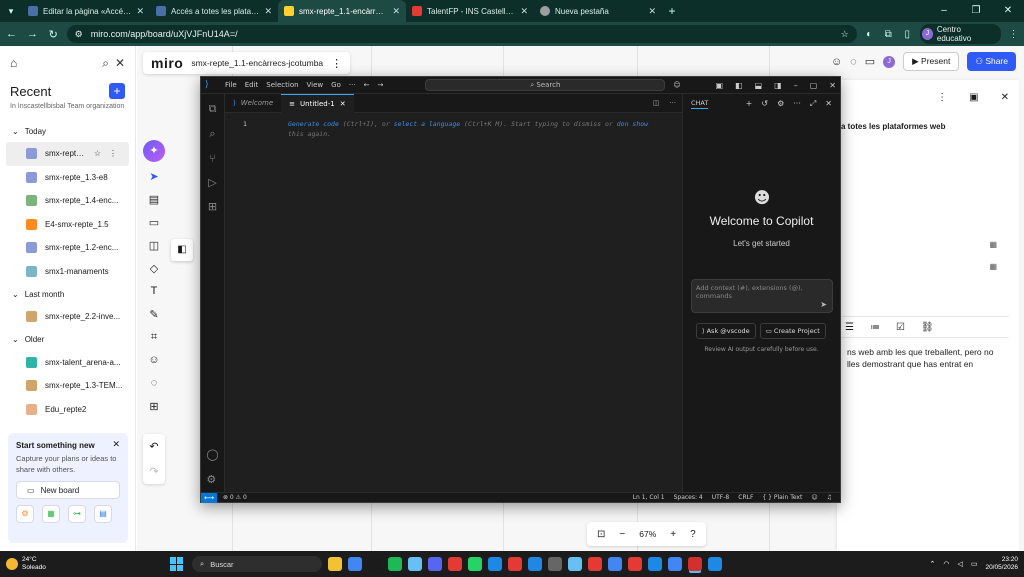 This screenshot has width=1024, height=577. I want to click on text-icon: T, so click(154, 292).